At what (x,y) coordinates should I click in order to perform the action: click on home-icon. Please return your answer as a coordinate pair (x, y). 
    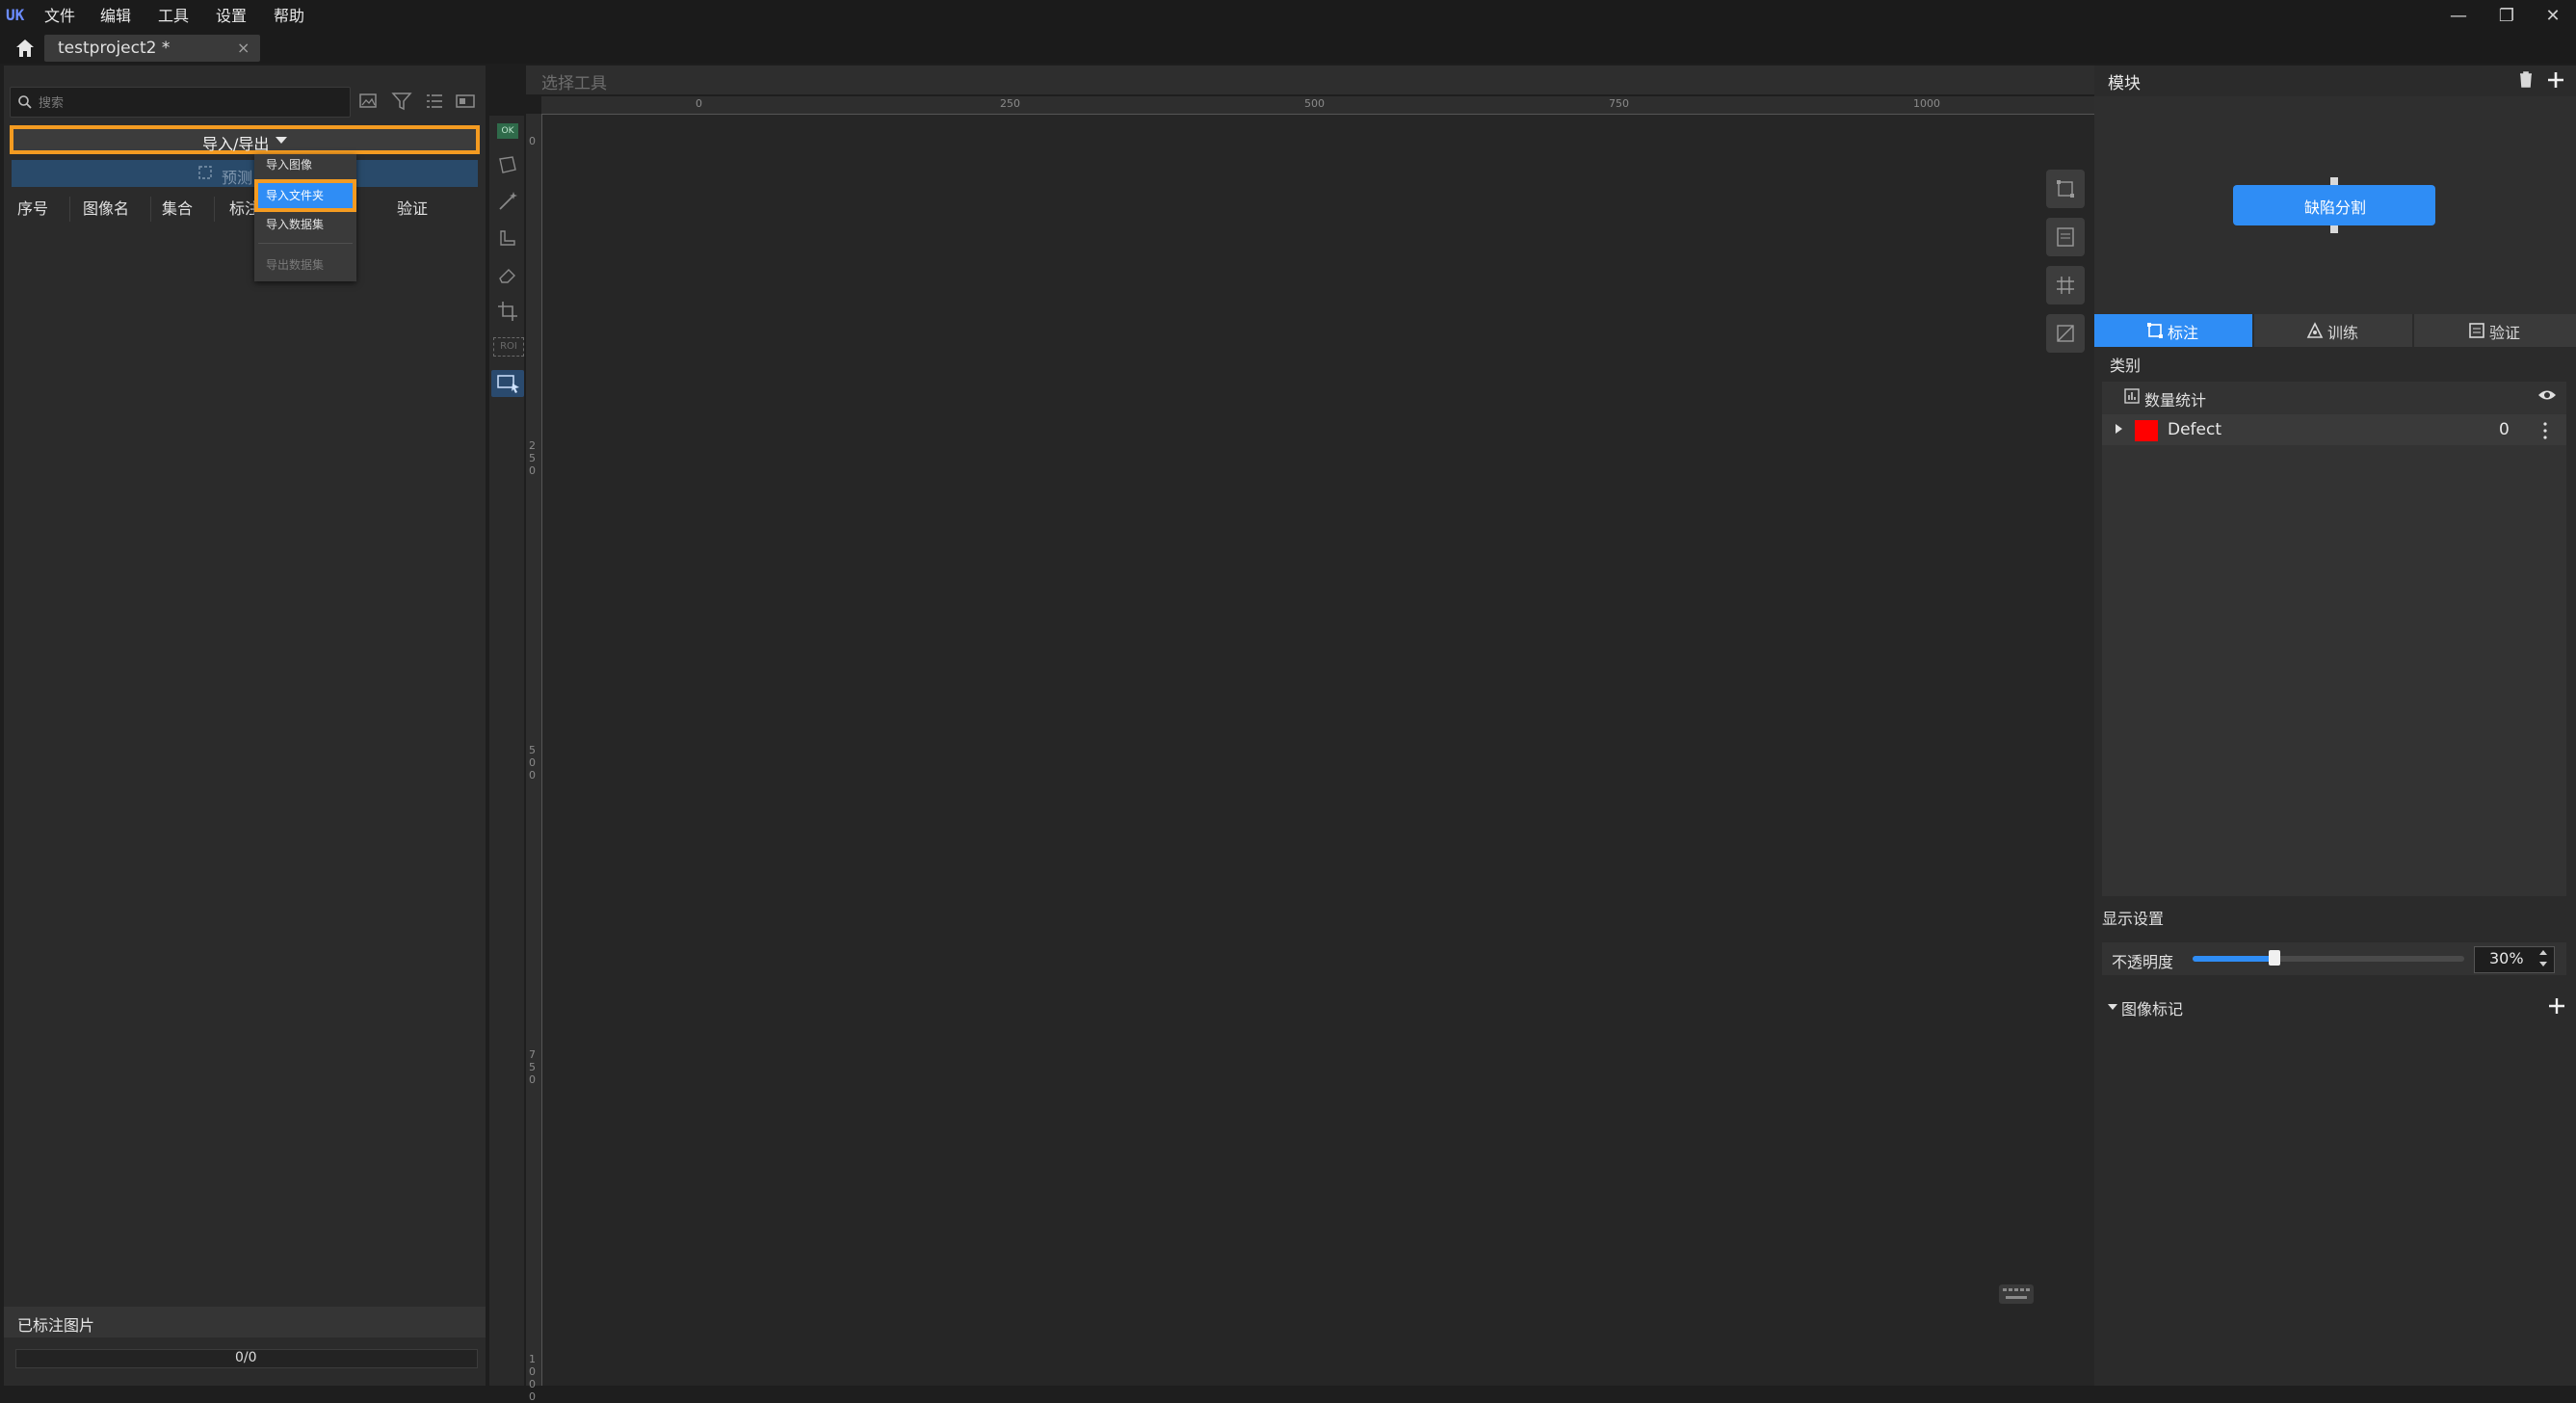
    Looking at the image, I should click on (25, 48).